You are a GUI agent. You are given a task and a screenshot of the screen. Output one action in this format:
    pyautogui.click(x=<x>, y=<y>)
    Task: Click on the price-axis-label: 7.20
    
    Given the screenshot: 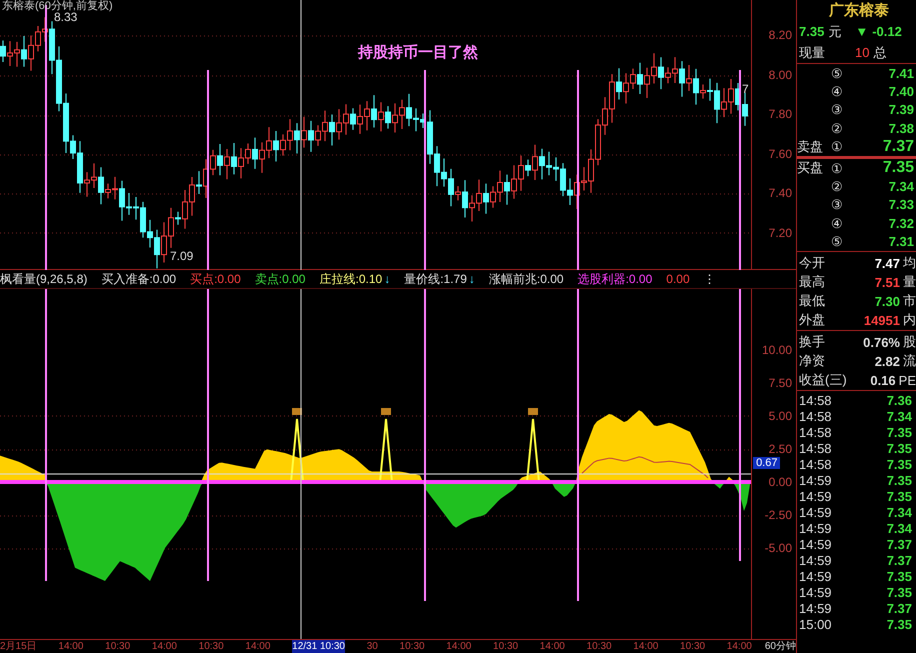 What is the action you would take?
    pyautogui.click(x=780, y=233)
    